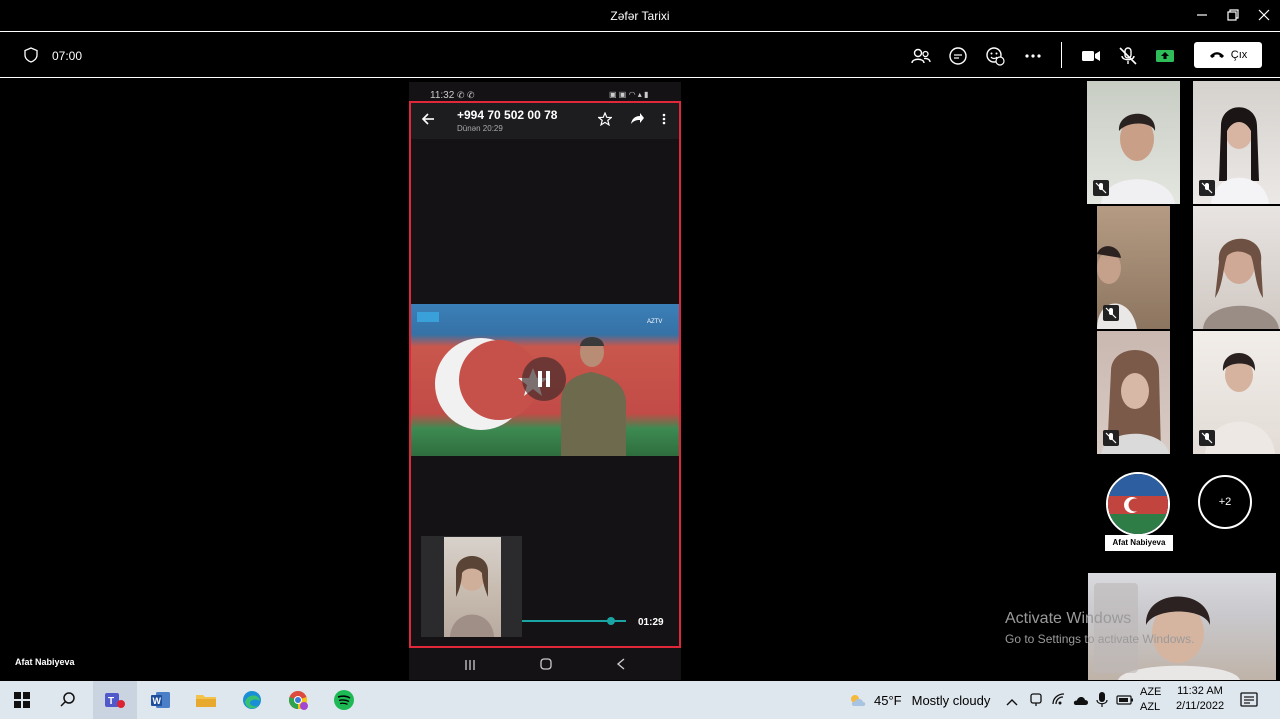 This screenshot has width=1280, height=719. What do you see at coordinates (442, 95) in the screenshot?
I see `phone-status-time: 11:32` at bounding box center [442, 95].